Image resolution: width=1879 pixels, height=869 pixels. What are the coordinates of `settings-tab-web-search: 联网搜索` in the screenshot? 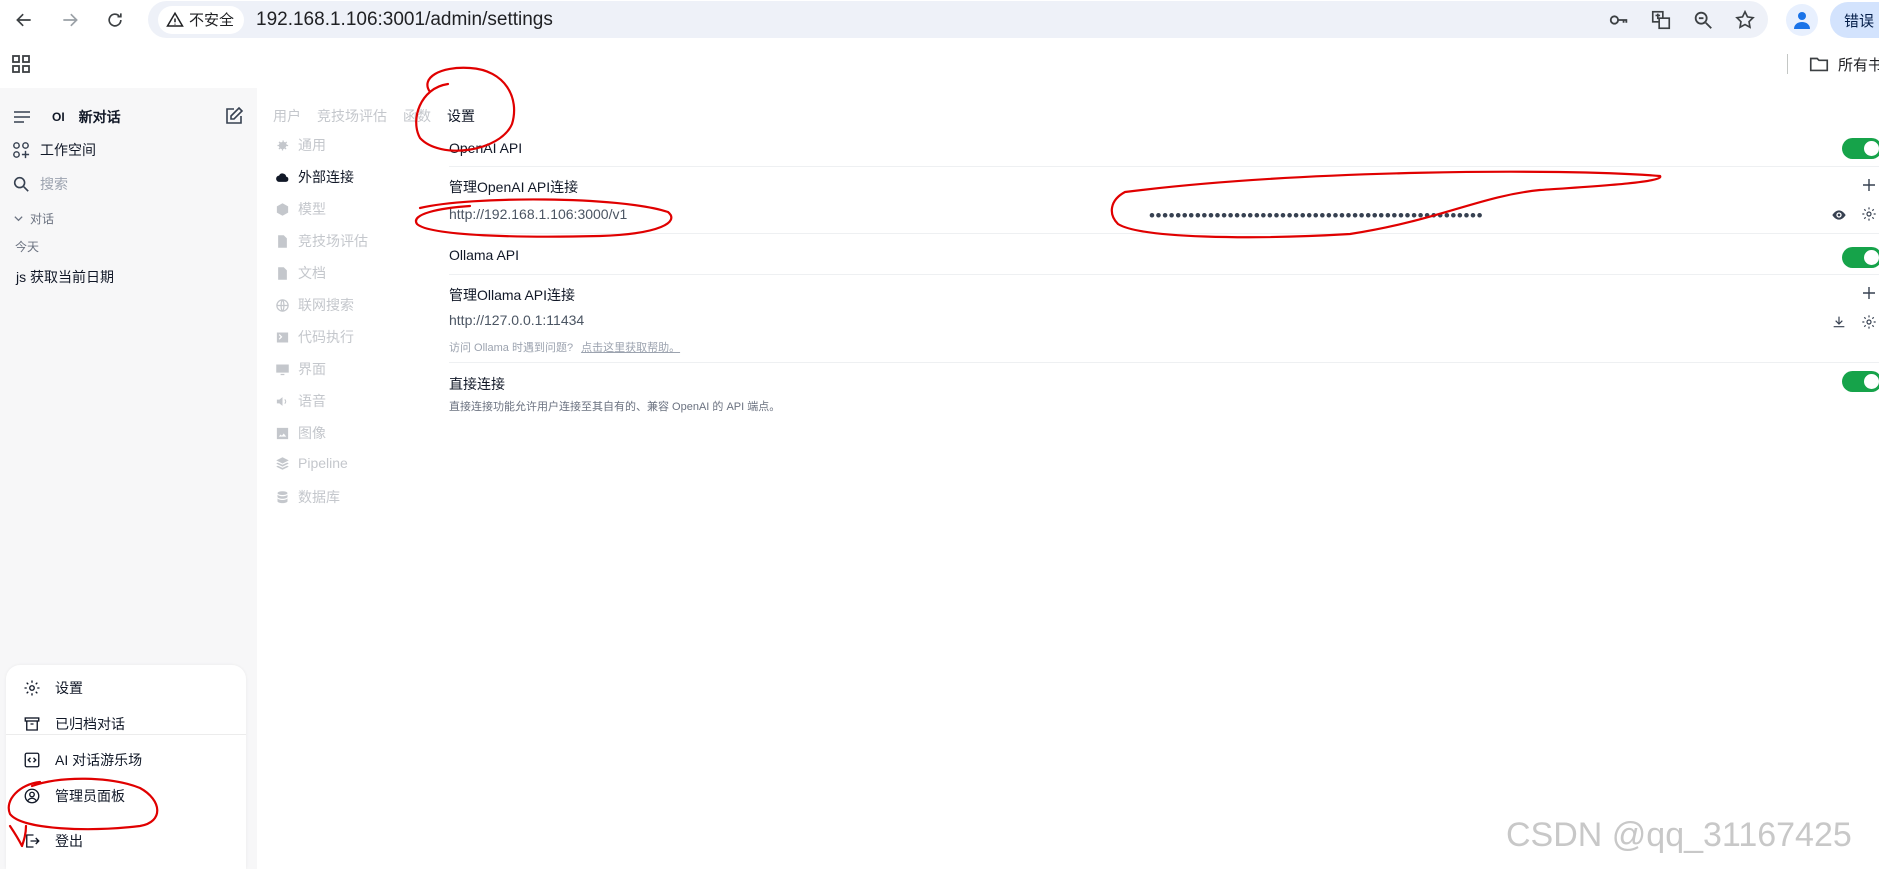 It's located at (314, 305).